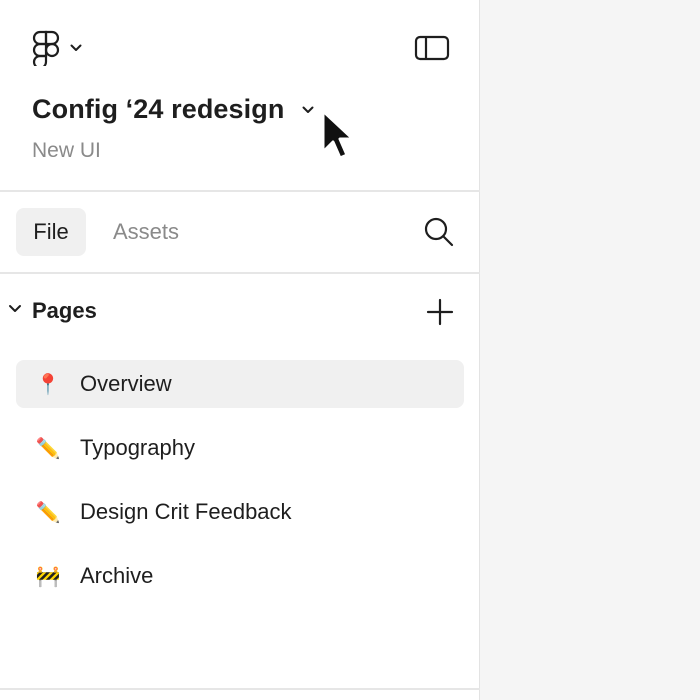  What do you see at coordinates (240, 448) in the screenshot?
I see `page-item-typography: ✏️ Typography` at bounding box center [240, 448].